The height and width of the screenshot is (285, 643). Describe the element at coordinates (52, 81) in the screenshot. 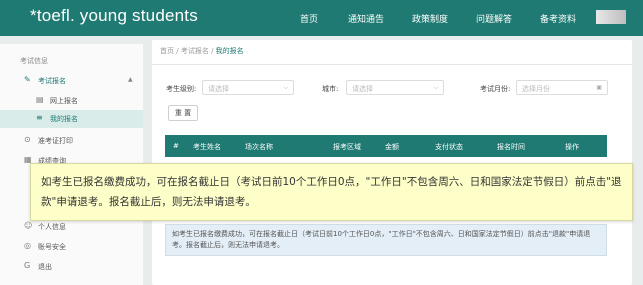

I see `sidebar-item-label: 考试报名` at that location.